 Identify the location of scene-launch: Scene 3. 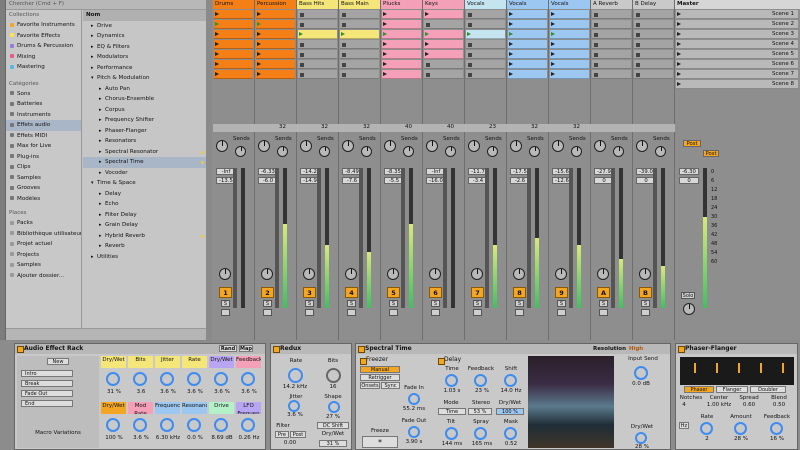
(737, 34).